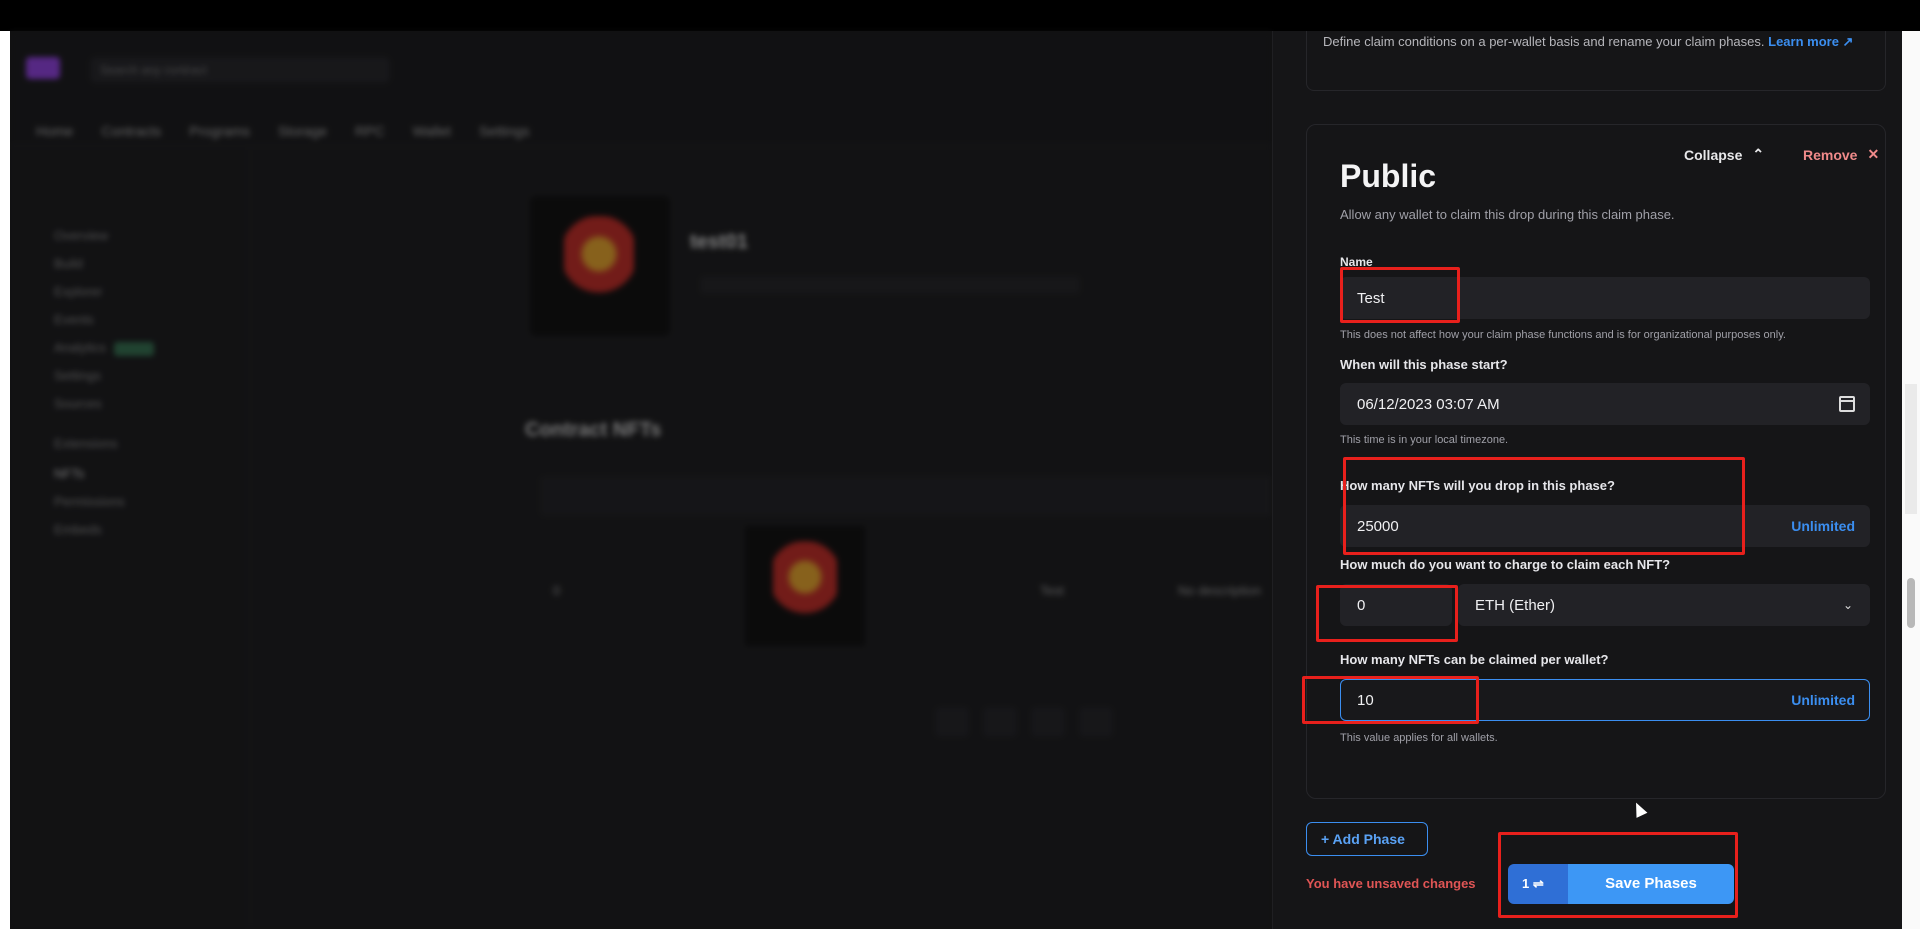 Image resolution: width=1920 pixels, height=929 pixels. Describe the element at coordinates (1390, 700) in the screenshot. I see `highlight-box-per-wallet` at that location.